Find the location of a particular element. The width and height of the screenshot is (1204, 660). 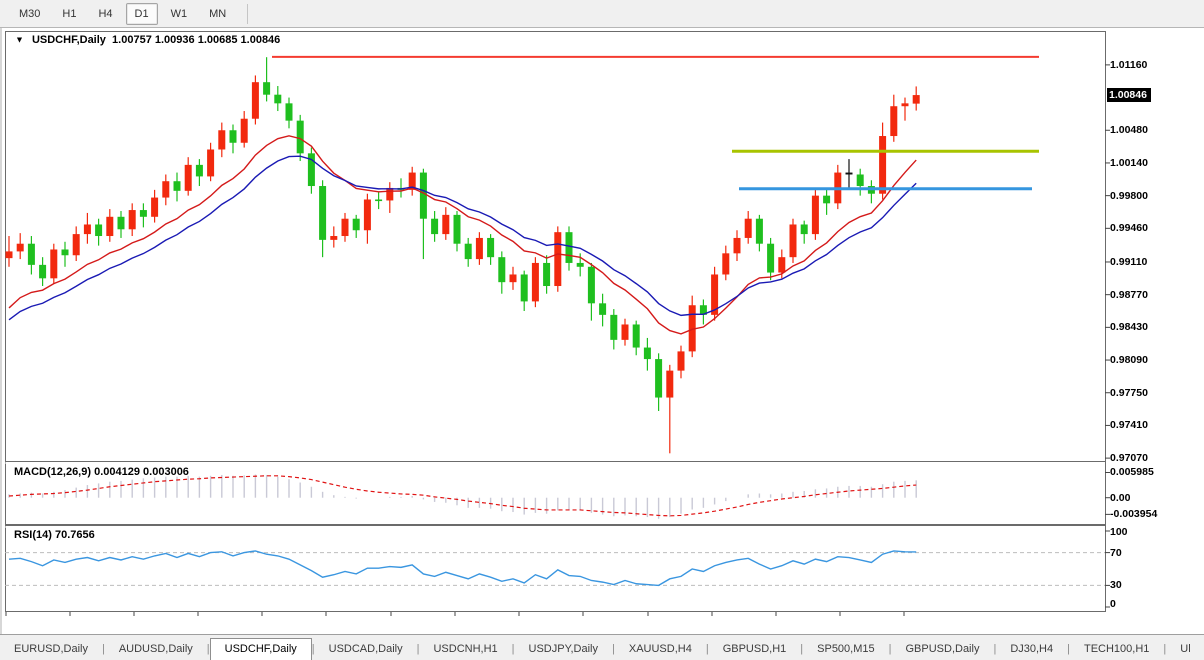

chart-tab-xauusd-h4: XAUUSD,H4 is located at coordinates (660, 649).